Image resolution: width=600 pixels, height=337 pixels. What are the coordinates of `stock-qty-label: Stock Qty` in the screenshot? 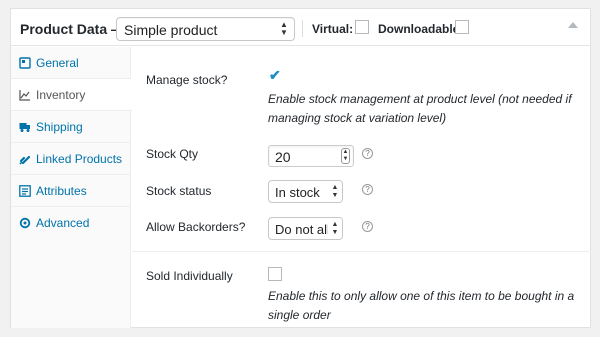 It's located at (172, 154).